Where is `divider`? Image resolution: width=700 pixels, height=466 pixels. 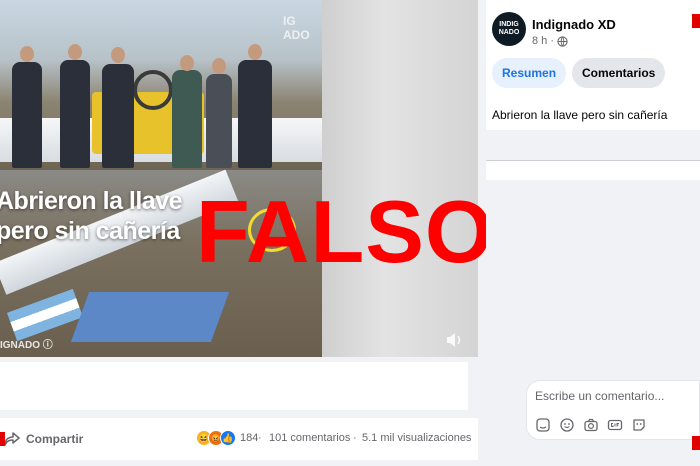
divider is located at coordinates (593, 160).